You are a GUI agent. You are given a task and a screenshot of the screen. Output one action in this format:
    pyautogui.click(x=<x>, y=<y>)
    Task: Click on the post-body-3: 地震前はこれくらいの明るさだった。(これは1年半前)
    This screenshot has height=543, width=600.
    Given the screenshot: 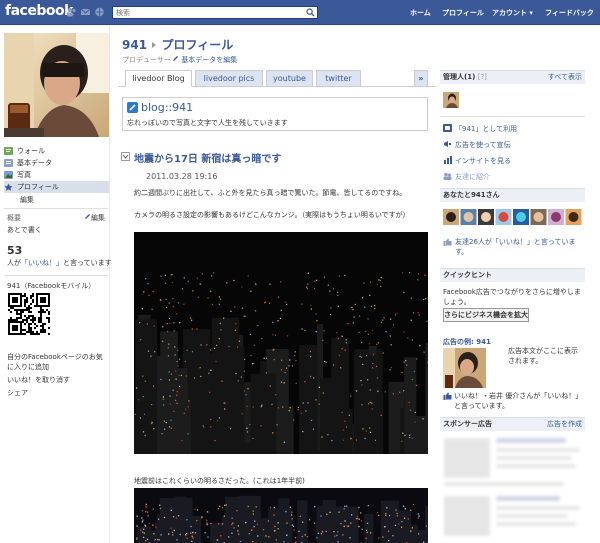 What is the action you would take?
    pyautogui.click(x=219, y=481)
    